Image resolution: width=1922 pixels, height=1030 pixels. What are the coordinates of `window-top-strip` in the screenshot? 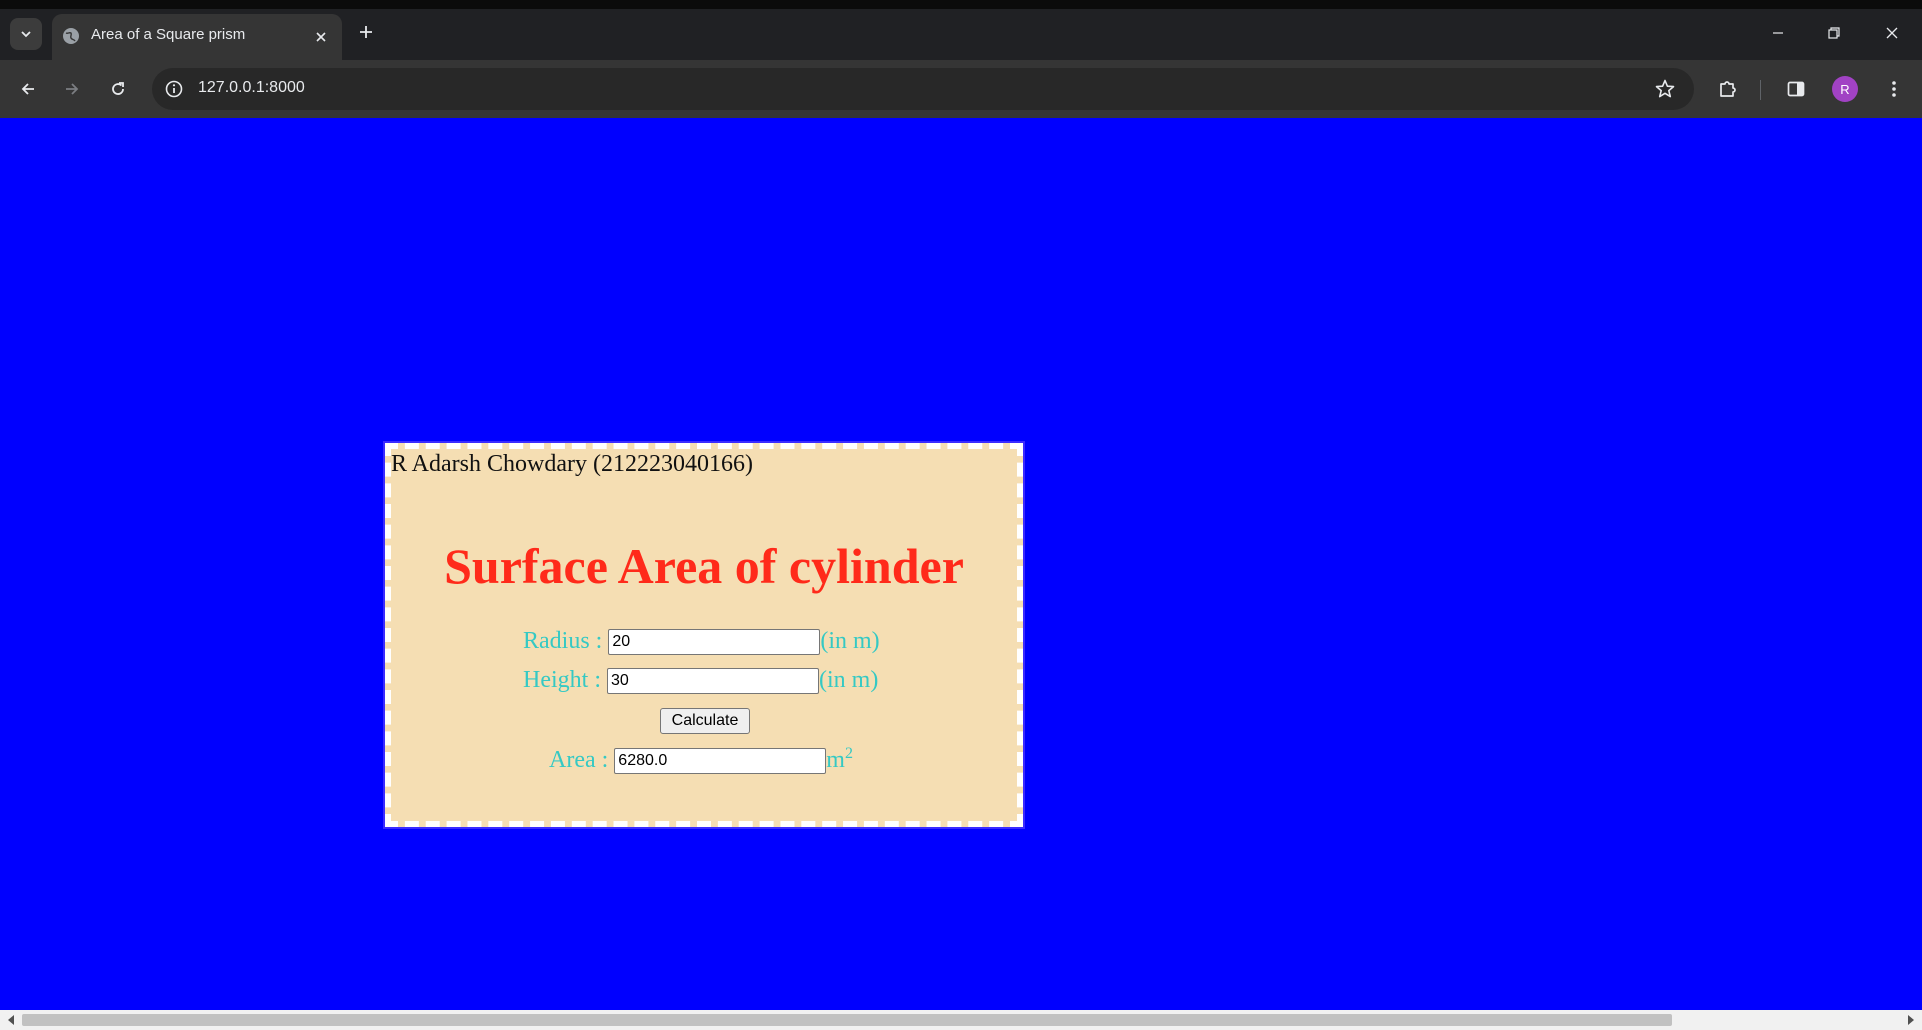 It's located at (961, 4).